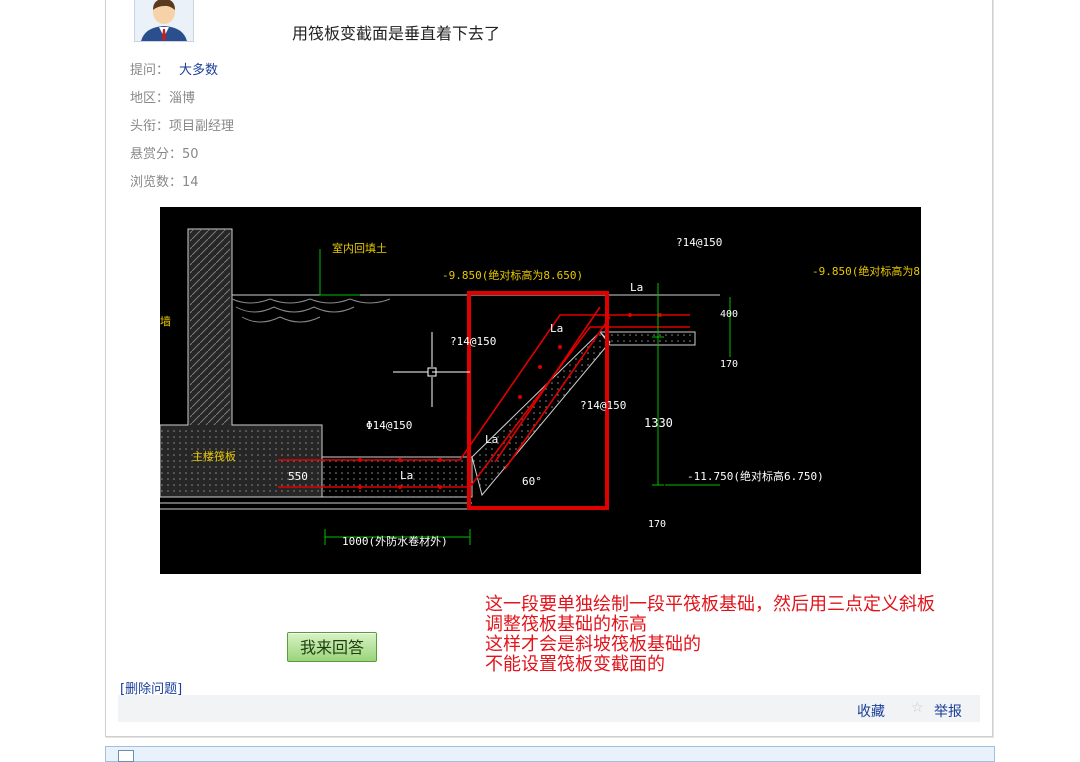  What do you see at coordinates (729, 364) in the screenshot?
I see `label-dim-170-top: 170` at bounding box center [729, 364].